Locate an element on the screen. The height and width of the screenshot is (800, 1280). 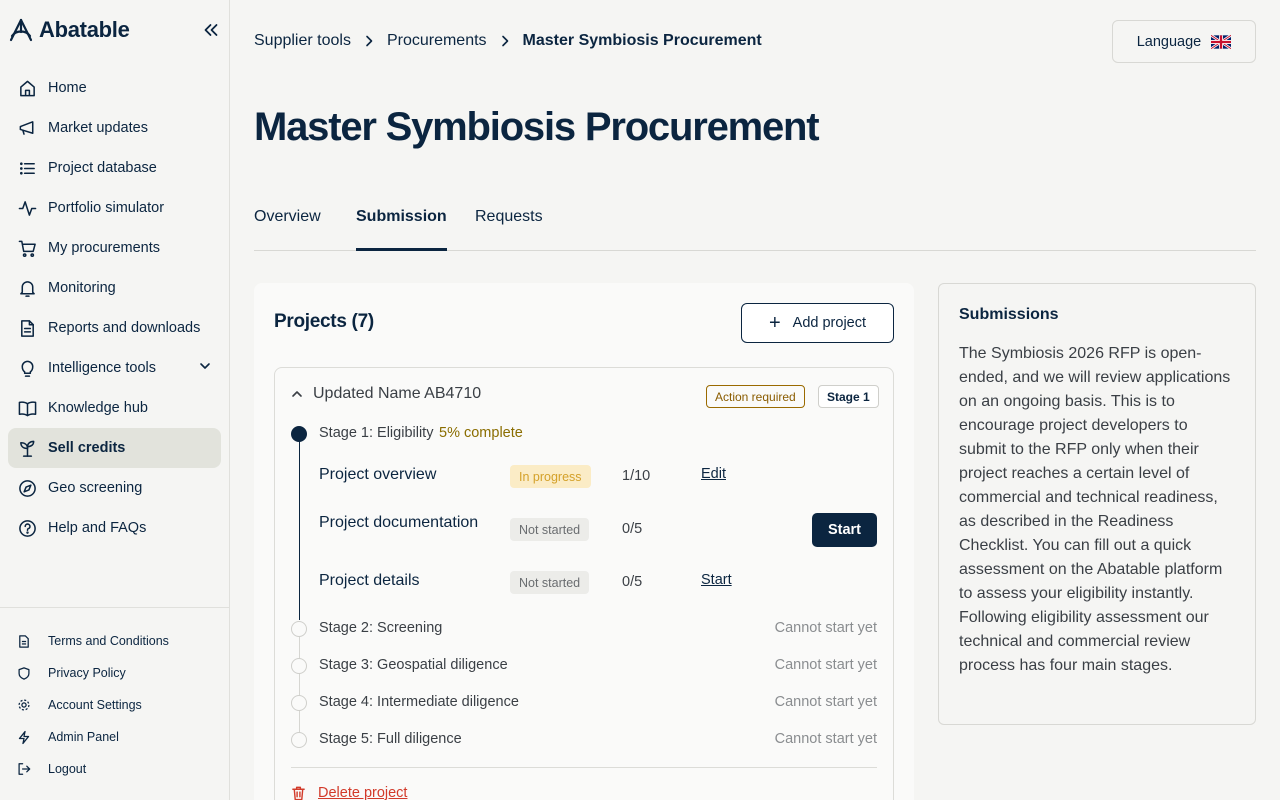
stage-5-dot is located at coordinates (299, 740).